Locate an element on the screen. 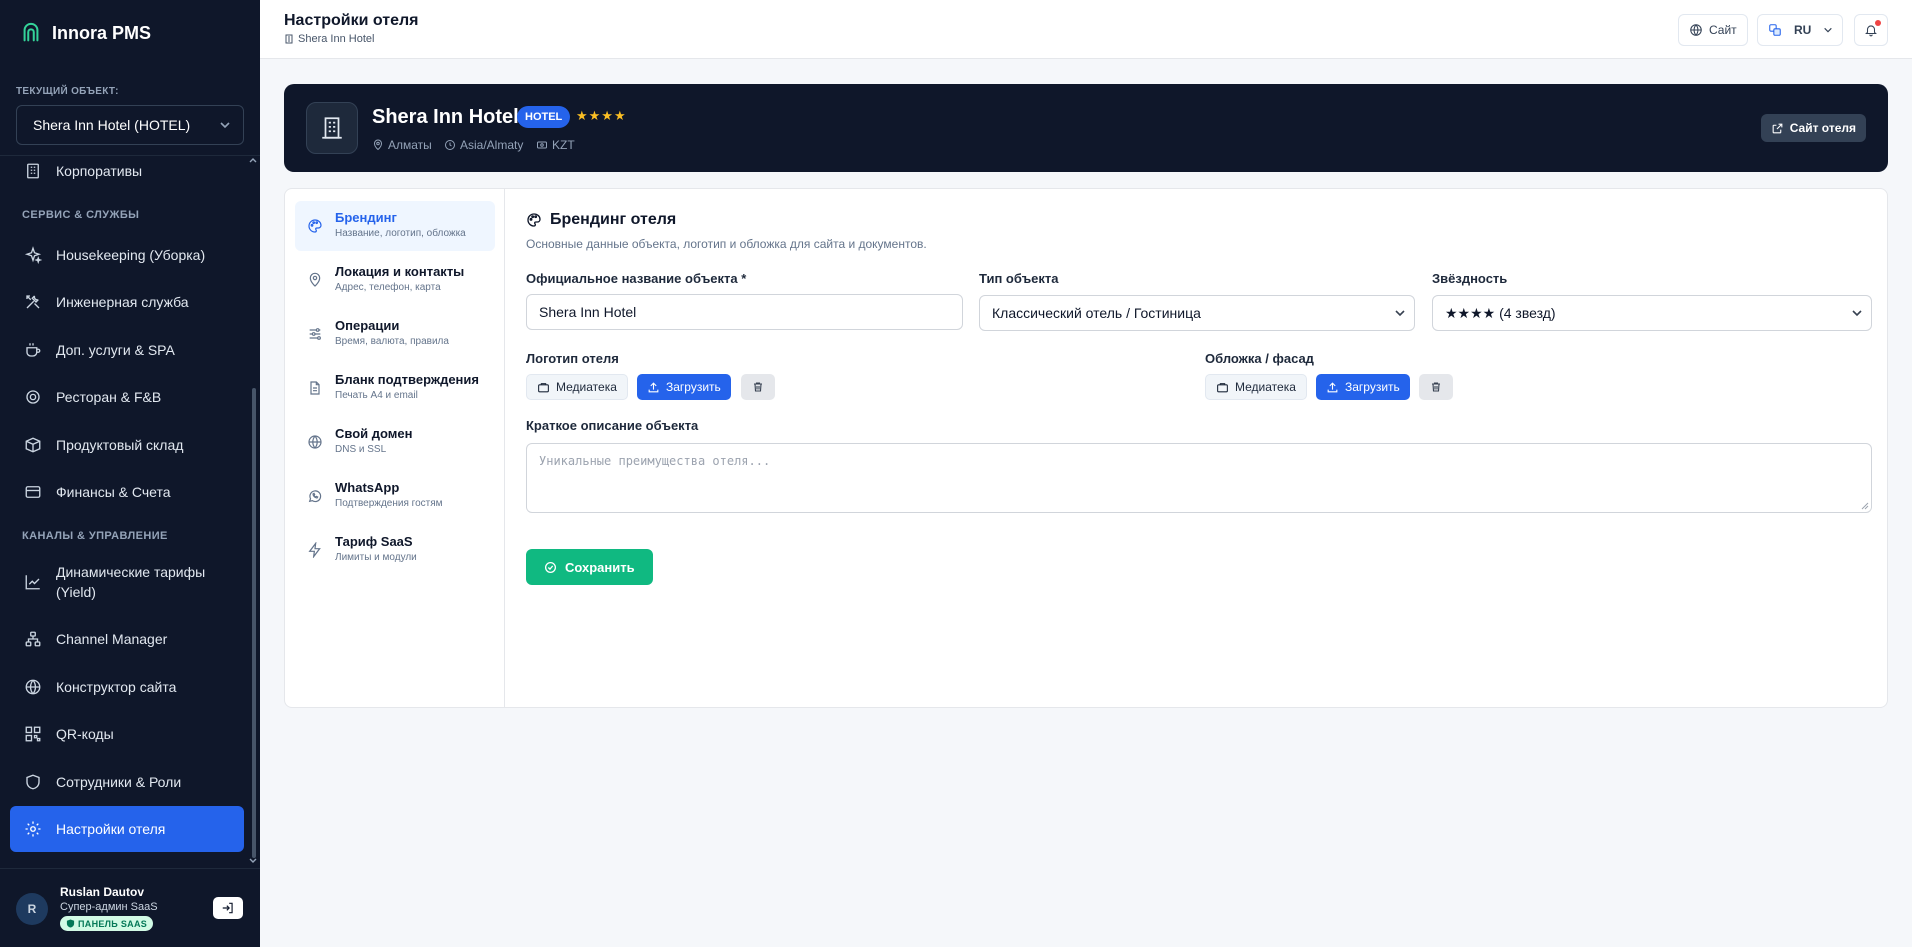 The height and width of the screenshot is (947, 1912). hotel-city: Алматы is located at coordinates (402, 145).